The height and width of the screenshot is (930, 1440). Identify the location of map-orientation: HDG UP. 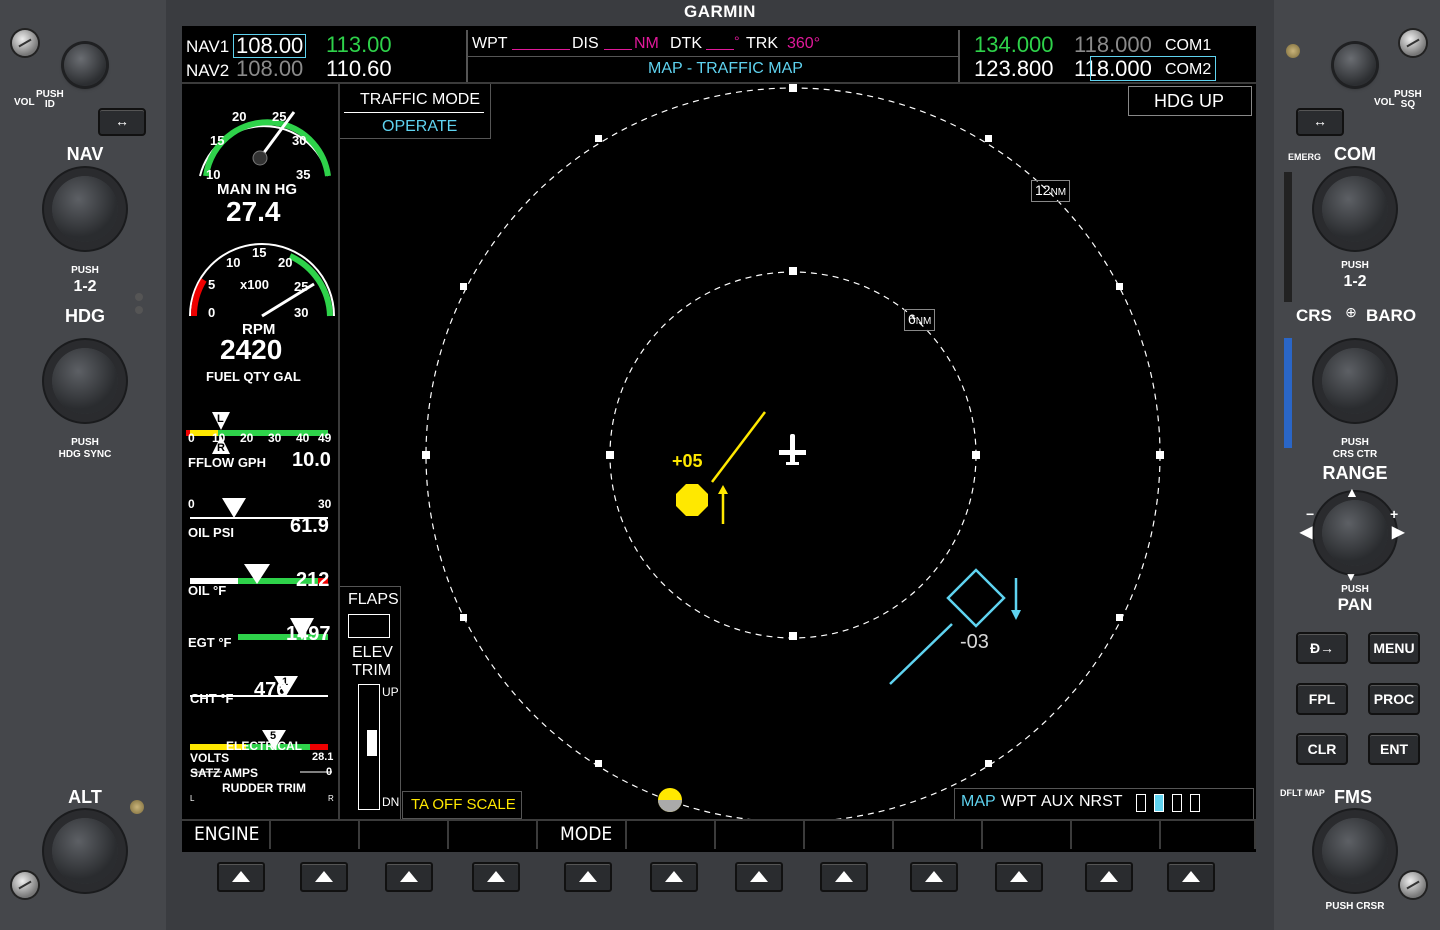
(1189, 101).